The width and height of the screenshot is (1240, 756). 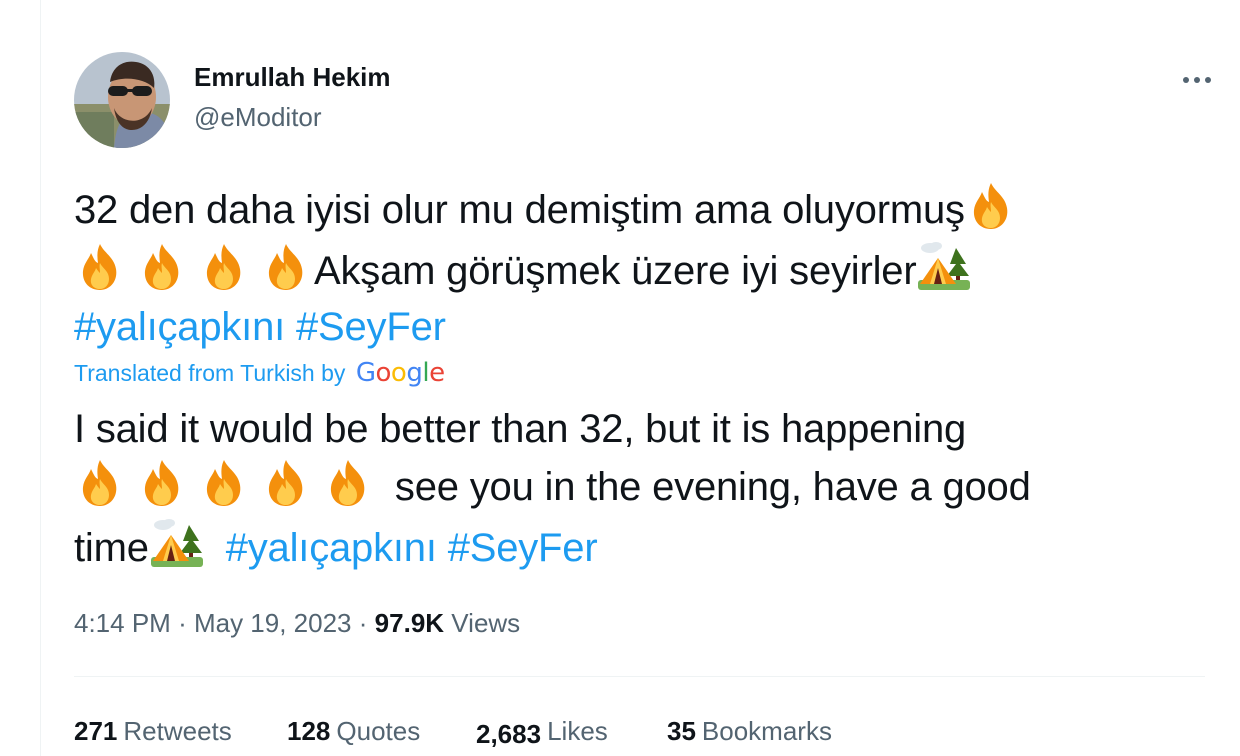 I want to click on translation-label: Translated from Turkish by, so click(x=210, y=373).